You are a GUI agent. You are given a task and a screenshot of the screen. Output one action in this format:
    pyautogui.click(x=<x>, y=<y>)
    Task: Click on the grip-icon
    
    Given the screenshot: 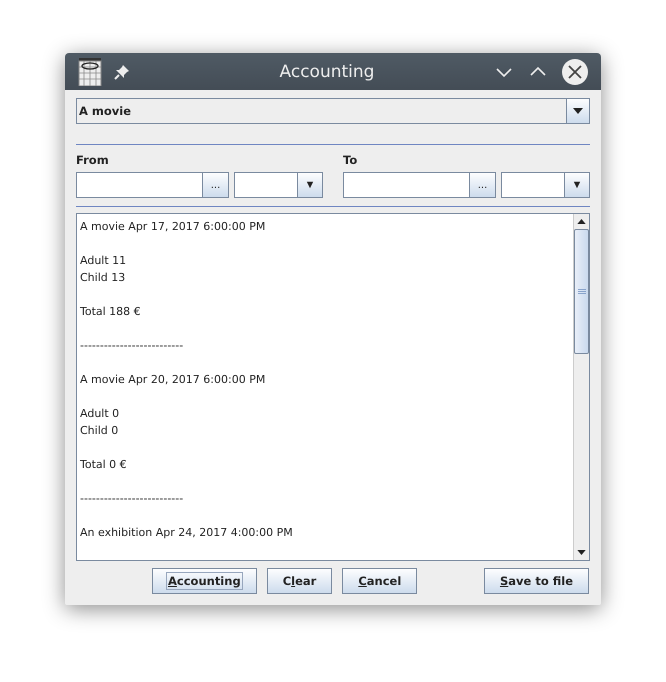 What is the action you would take?
    pyautogui.click(x=582, y=291)
    